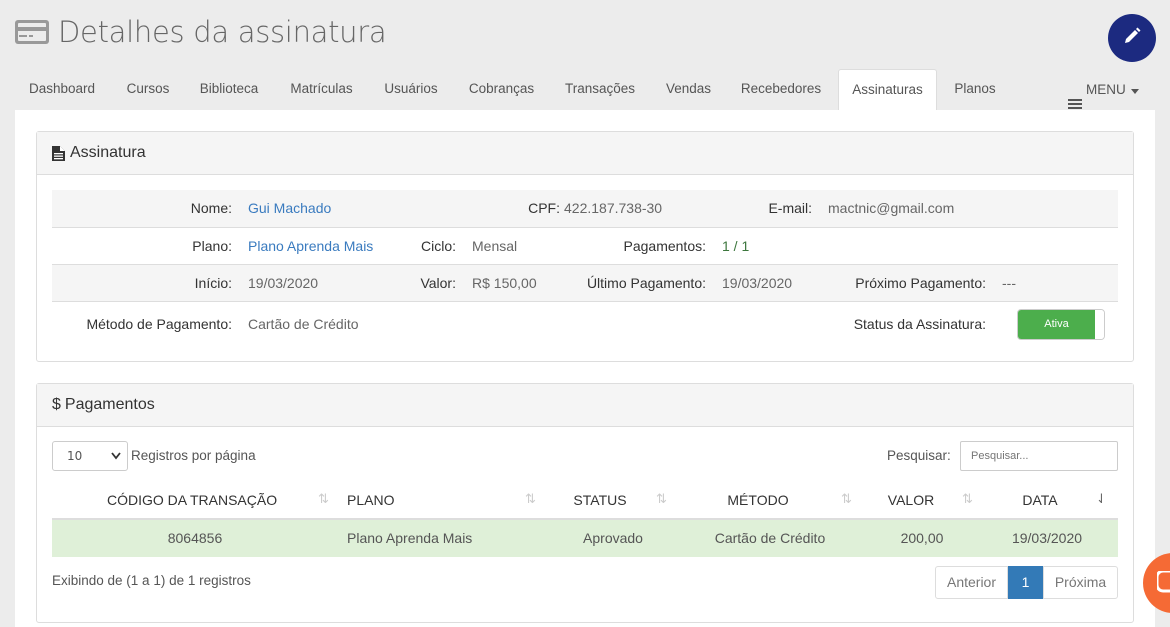 Image resolution: width=1170 pixels, height=627 pixels. Describe the element at coordinates (1080, 582) in the screenshot. I see `pagination-next: Próxima` at that location.